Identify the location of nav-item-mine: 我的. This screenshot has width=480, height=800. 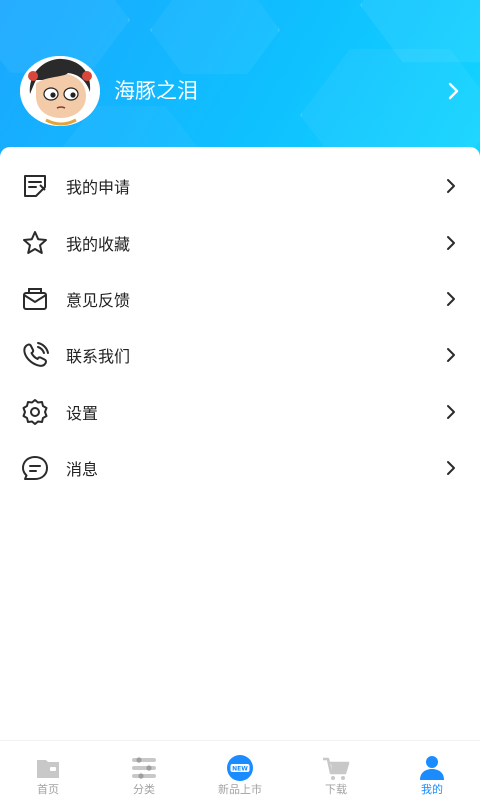
(432, 770).